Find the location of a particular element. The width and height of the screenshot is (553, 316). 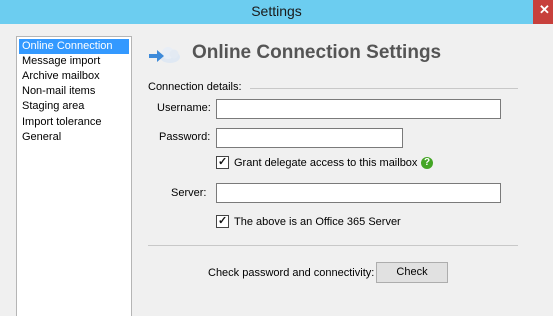

section-separator is located at coordinates (333, 245).